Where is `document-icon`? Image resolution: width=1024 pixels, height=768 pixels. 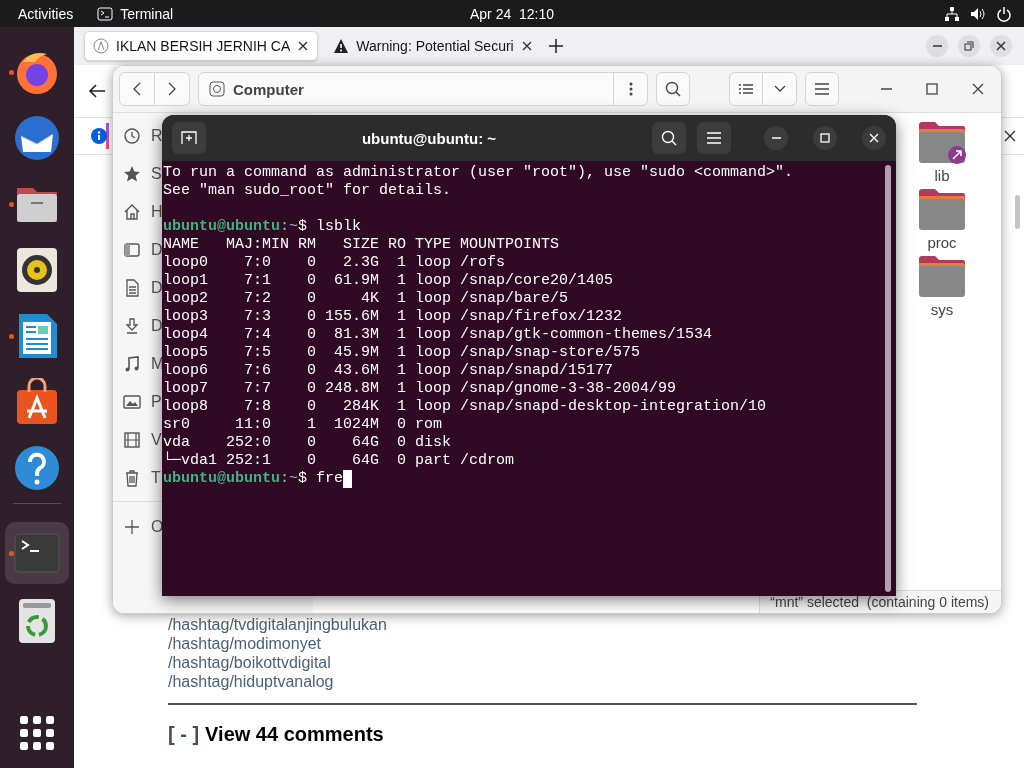
document-icon is located at coordinates (132, 288).